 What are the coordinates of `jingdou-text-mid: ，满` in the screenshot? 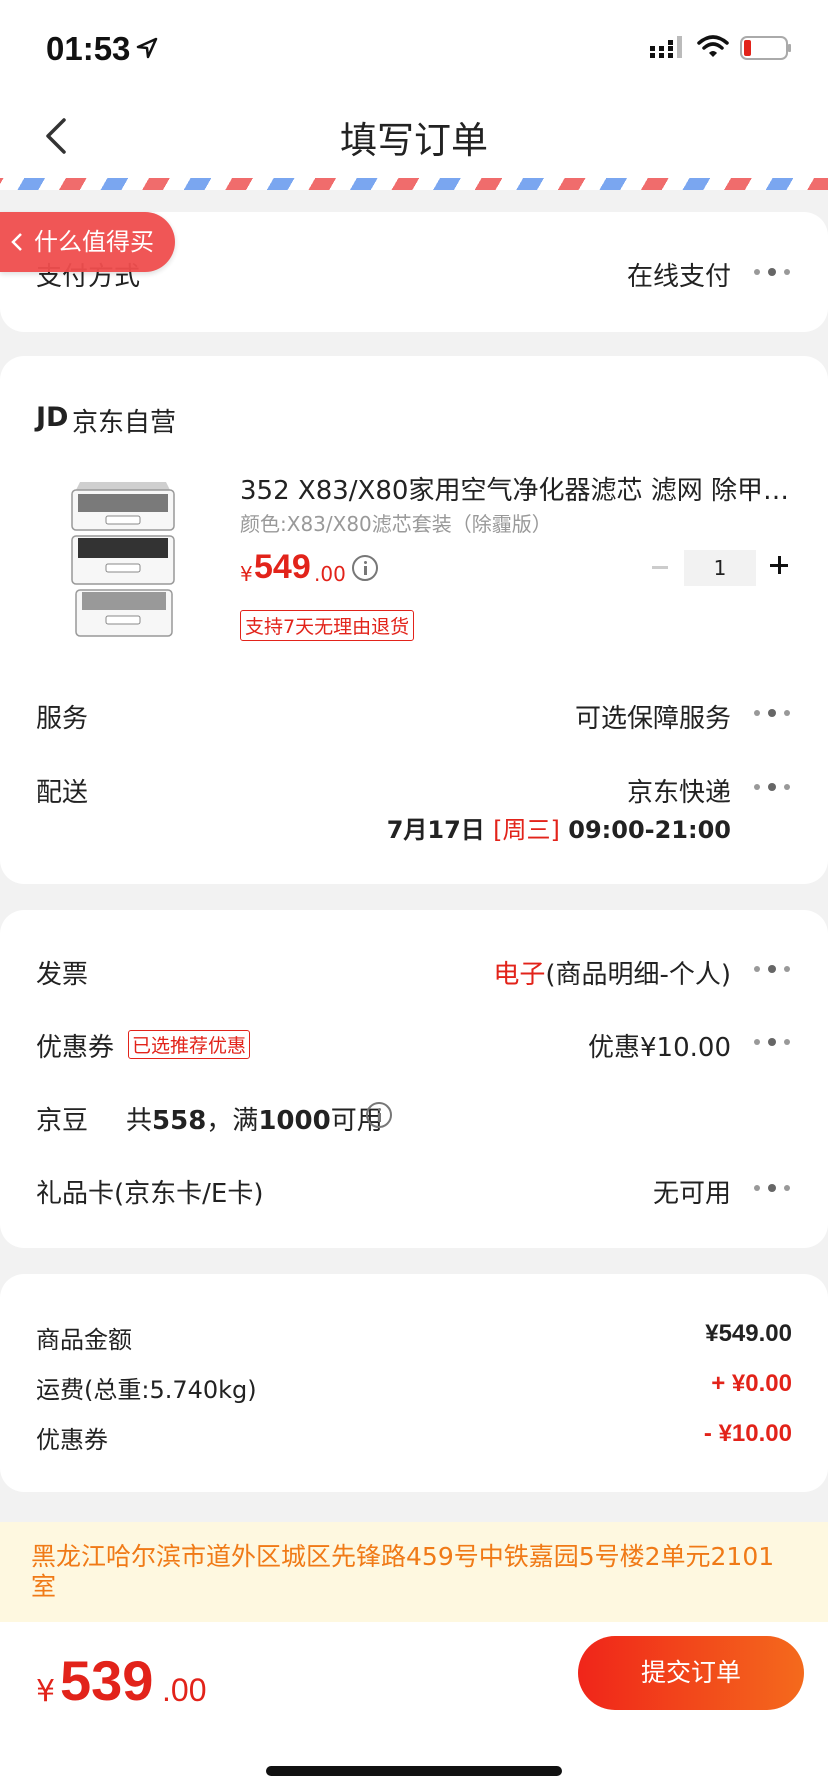 It's located at (232, 1121).